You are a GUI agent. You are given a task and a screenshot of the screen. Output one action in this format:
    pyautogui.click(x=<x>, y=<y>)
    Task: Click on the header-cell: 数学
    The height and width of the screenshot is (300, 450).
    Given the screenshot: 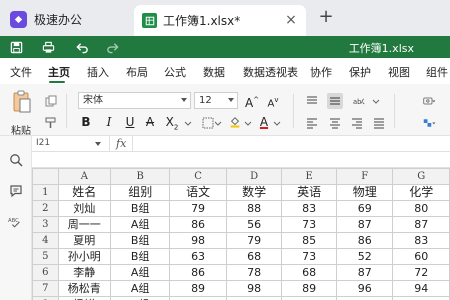 What is the action you would take?
    pyautogui.click(x=254, y=192)
    